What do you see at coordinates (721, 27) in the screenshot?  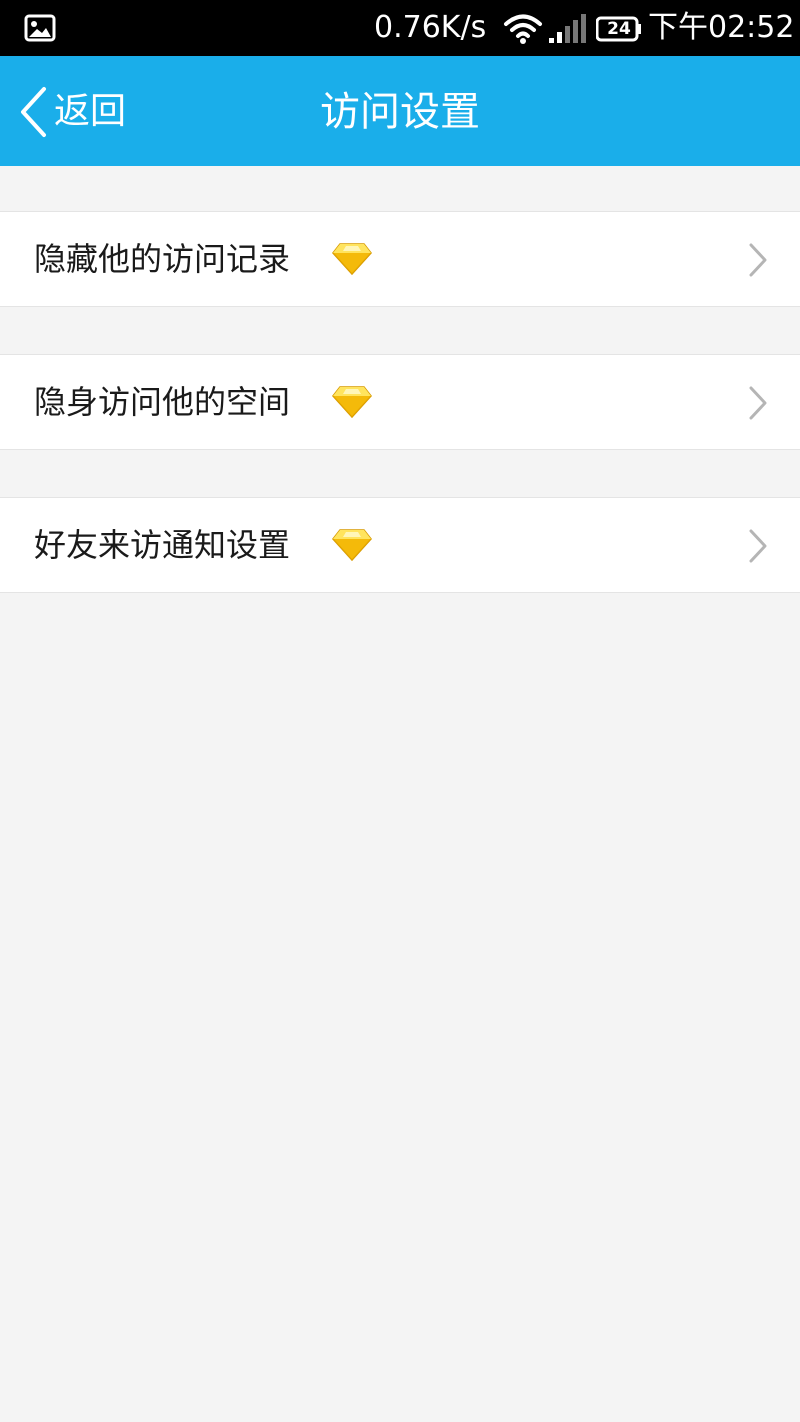 I see `clock: 下午02:52` at bounding box center [721, 27].